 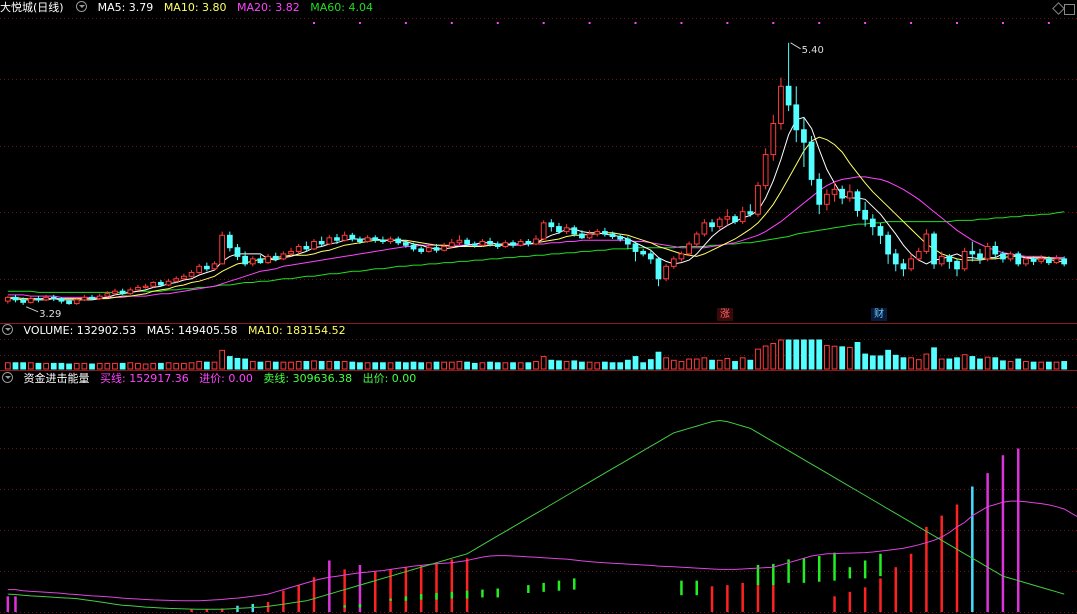 What do you see at coordinates (725, 314) in the screenshot?
I see `rise-tag: 涨` at bounding box center [725, 314].